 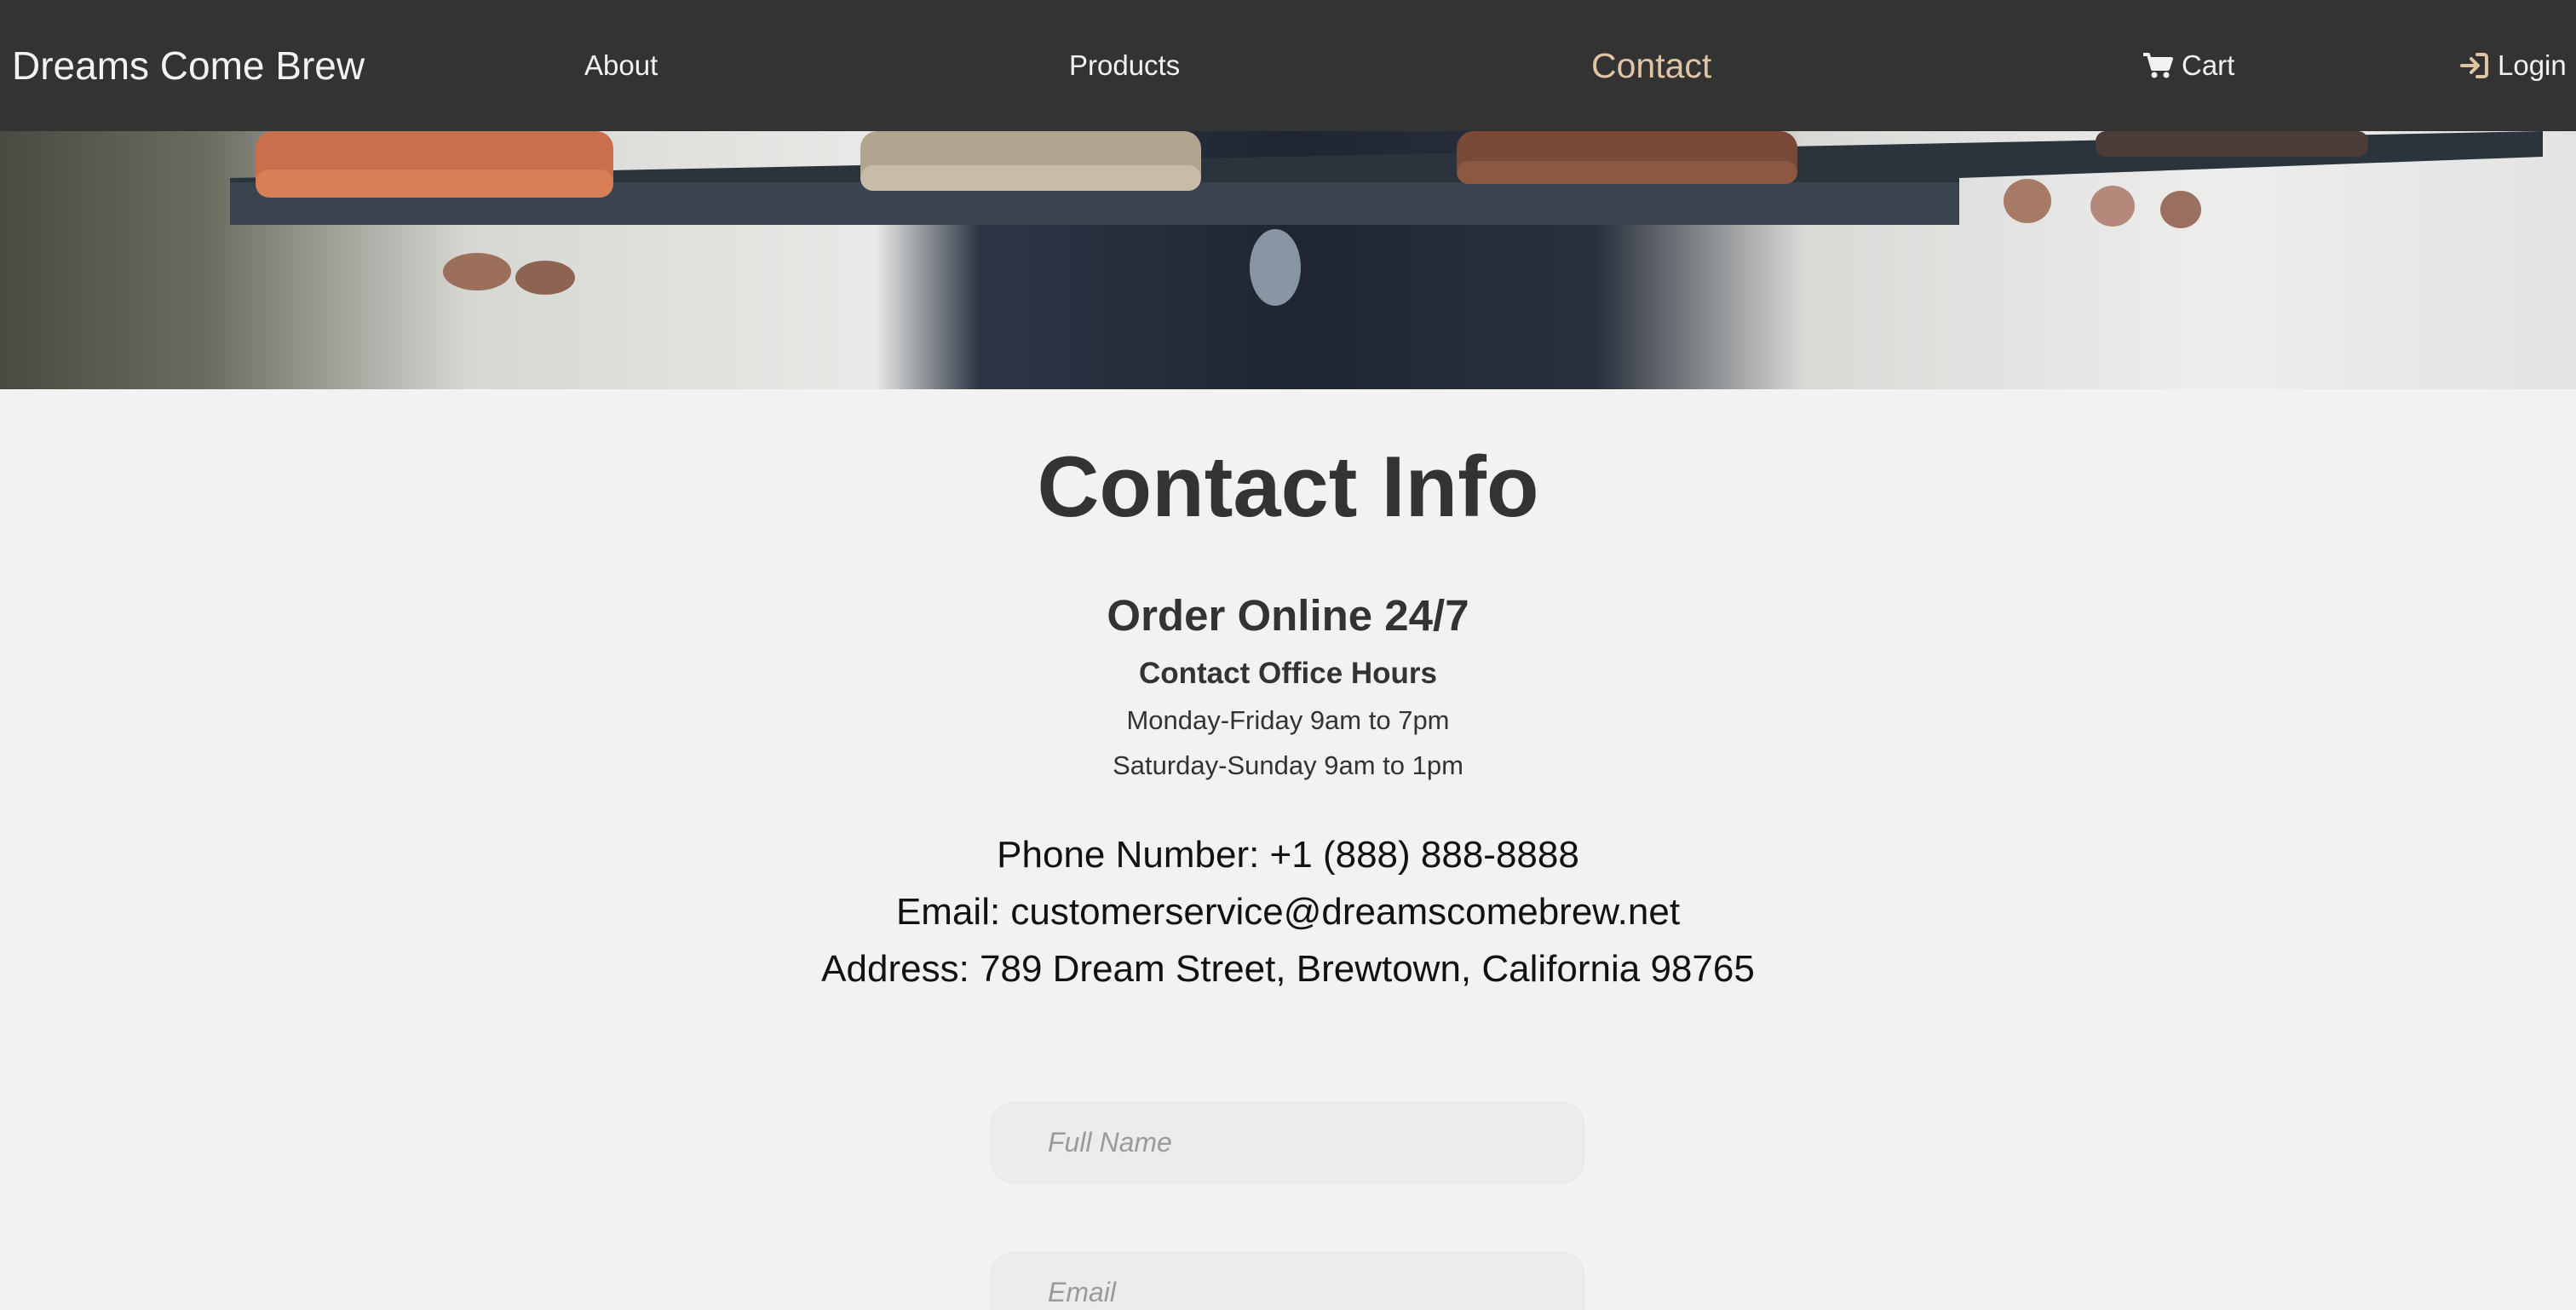 I want to click on email-input, so click(x=1287, y=1281).